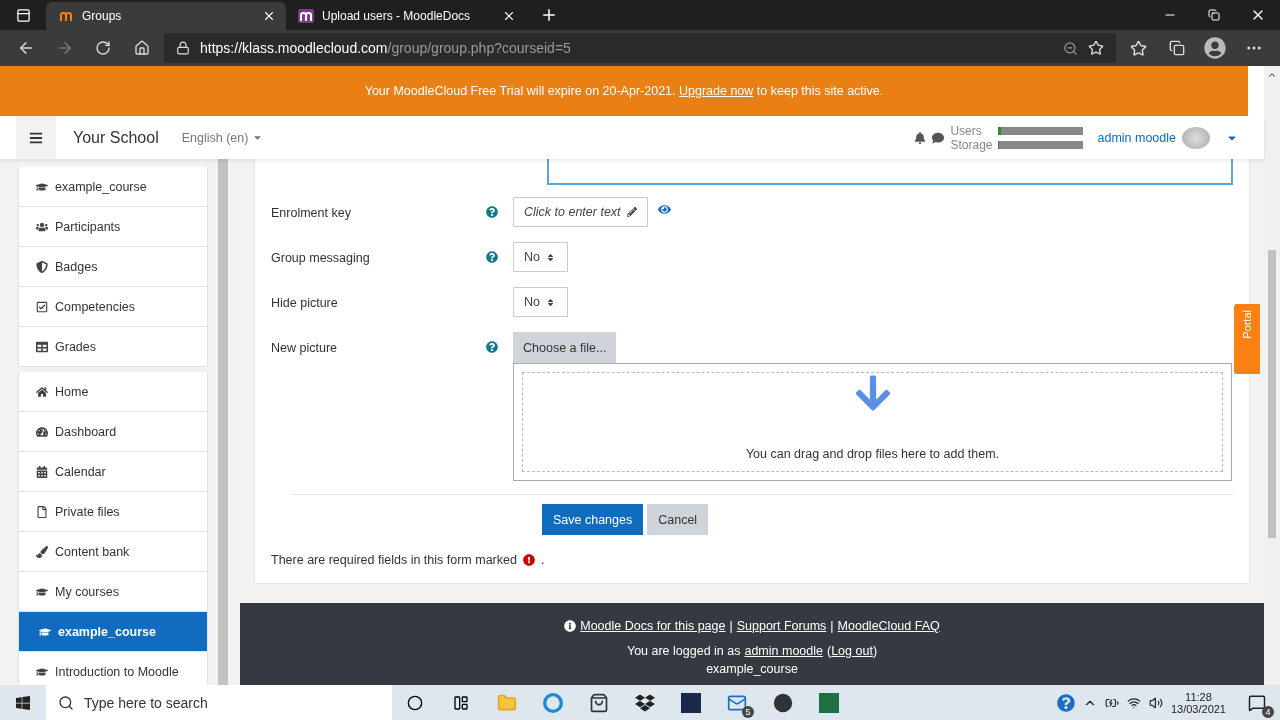  What do you see at coordinates (664, 209) in the screenshot?
I see `eye-icon` at bounding box center [664, 209].